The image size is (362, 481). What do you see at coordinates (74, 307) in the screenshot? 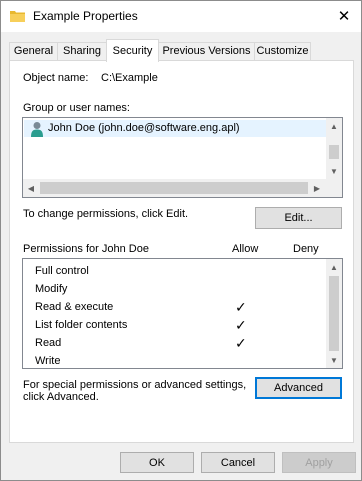
I see `permission-read-execute: Read & execute` at bounding box center [74, 307].